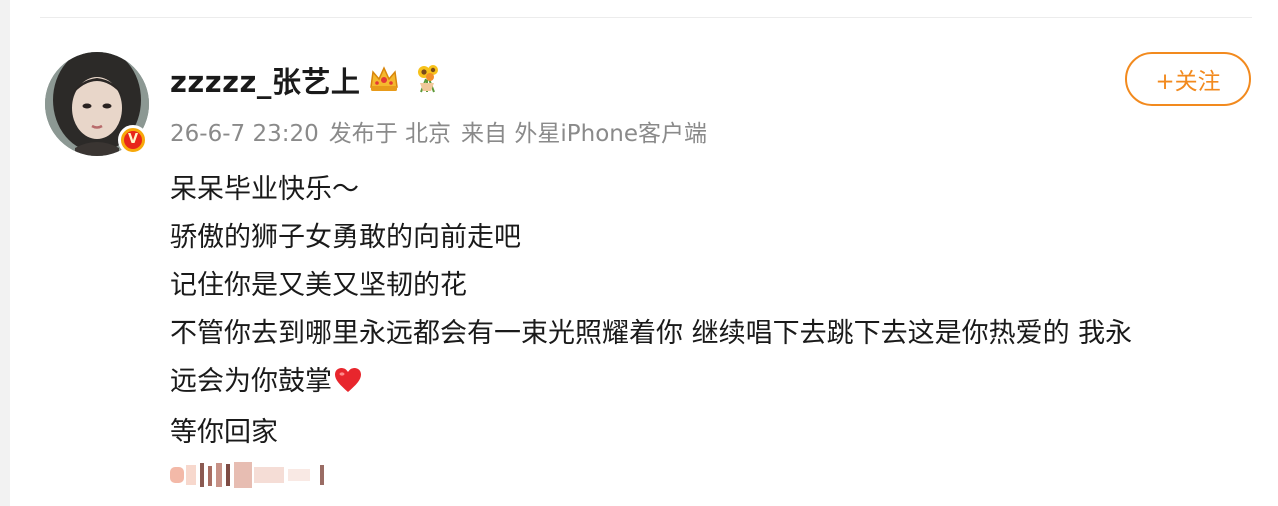  What do you see at coordinates (250, 475) in the screenshot?
I see `redacted-link` at bounding box center [250, 475].